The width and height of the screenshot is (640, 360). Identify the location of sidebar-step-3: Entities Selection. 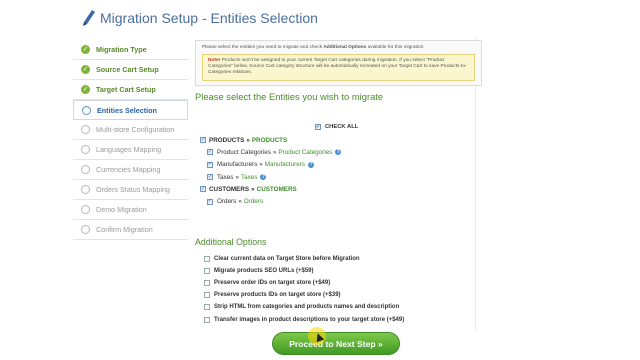
(130, 110).